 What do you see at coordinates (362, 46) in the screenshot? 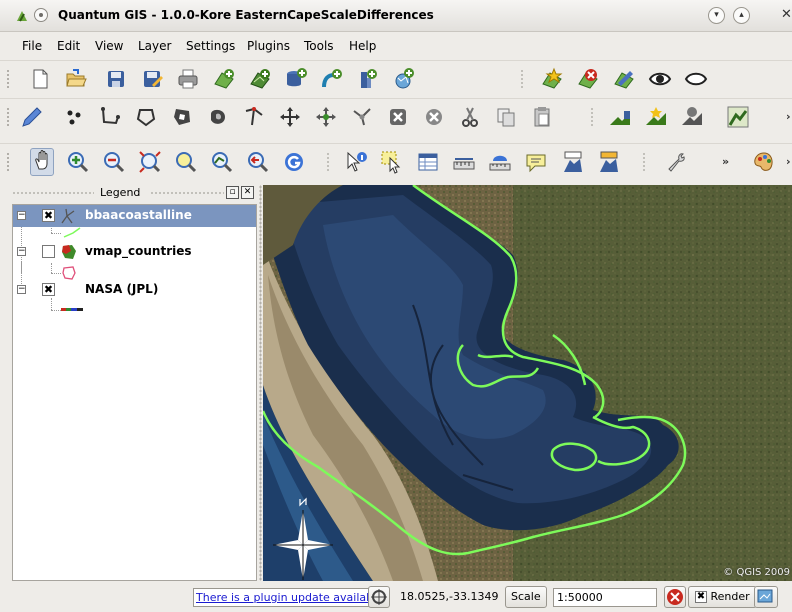
I see `menu-help: Help` at bounding box center [362, 46].